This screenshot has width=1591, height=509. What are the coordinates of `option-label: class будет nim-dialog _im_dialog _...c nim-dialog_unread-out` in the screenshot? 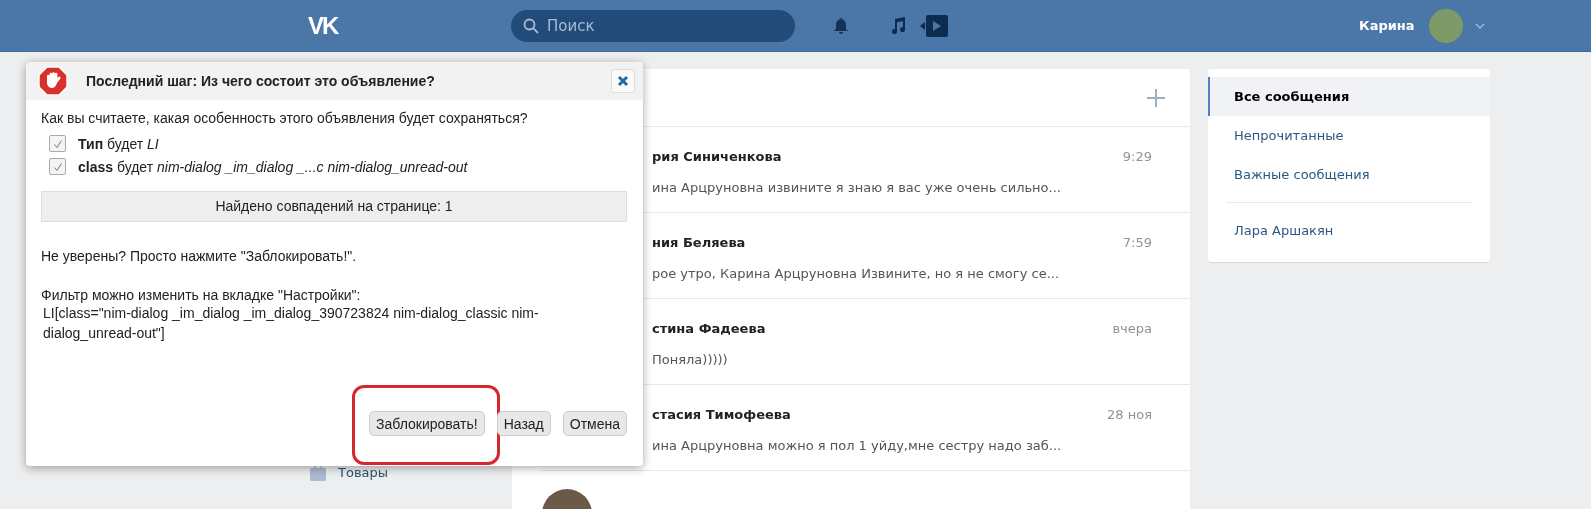 It's located at (273, 166).